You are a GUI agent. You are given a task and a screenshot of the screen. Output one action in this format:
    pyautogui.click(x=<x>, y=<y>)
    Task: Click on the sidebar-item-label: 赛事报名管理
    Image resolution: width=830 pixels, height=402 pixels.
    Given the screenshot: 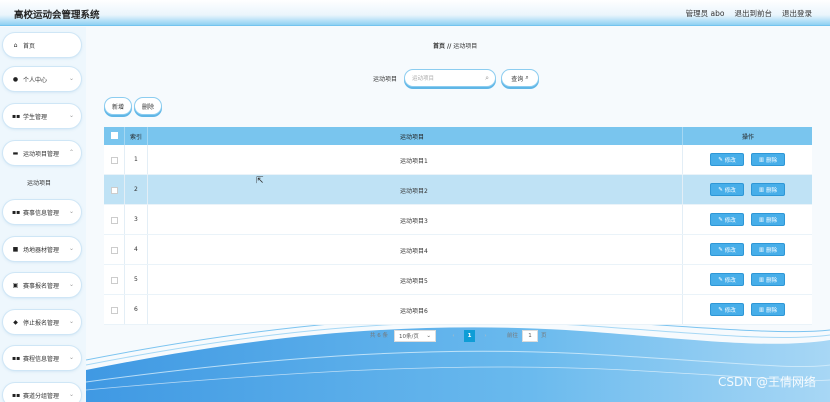 What is the action you would take?
    pyautogui.click(x=41, y=286)
    